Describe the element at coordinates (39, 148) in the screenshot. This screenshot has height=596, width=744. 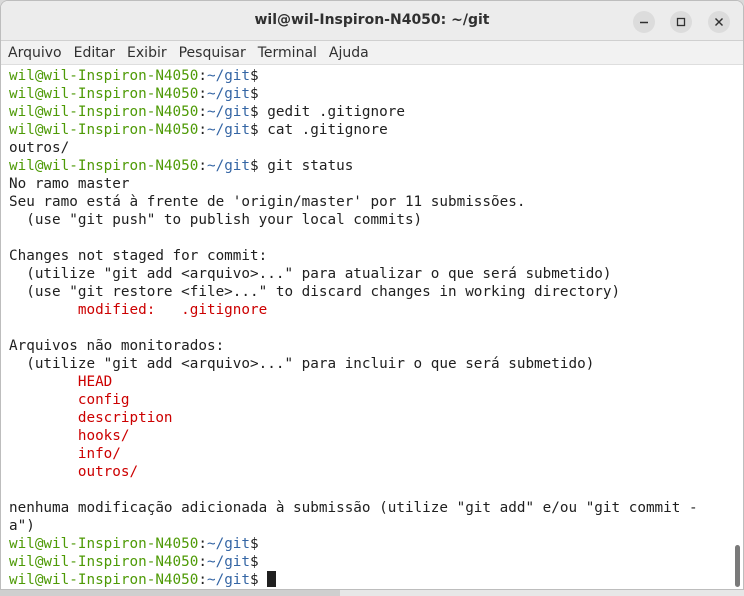
I see `output-line: outros/` at that location.